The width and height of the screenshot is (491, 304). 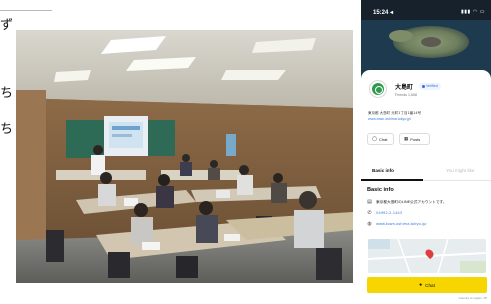 I want to click on verified-label: Verified, so click(x=432, y=86).